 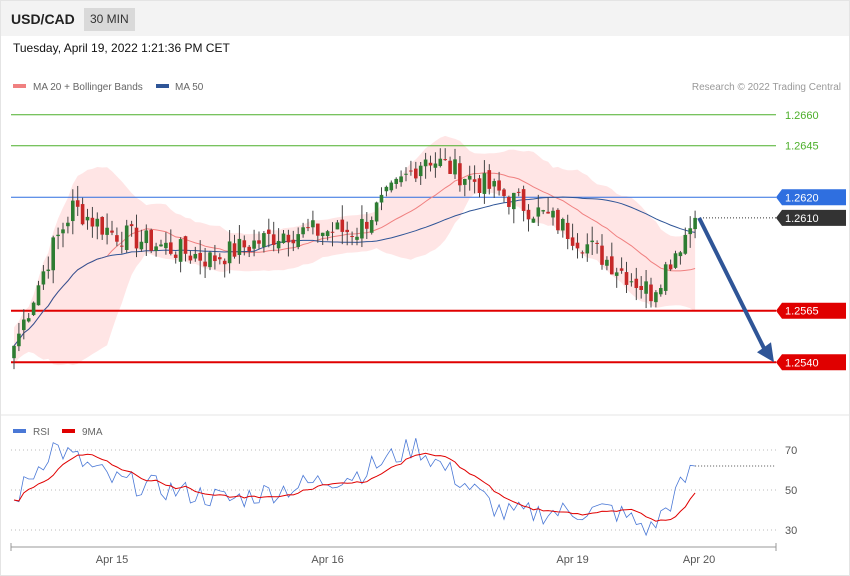 I want to click on level-labels-layer: 1.2660 1.2645 1.2620 1.2610 1.2565 1.2540, so click(x=811, y=240).